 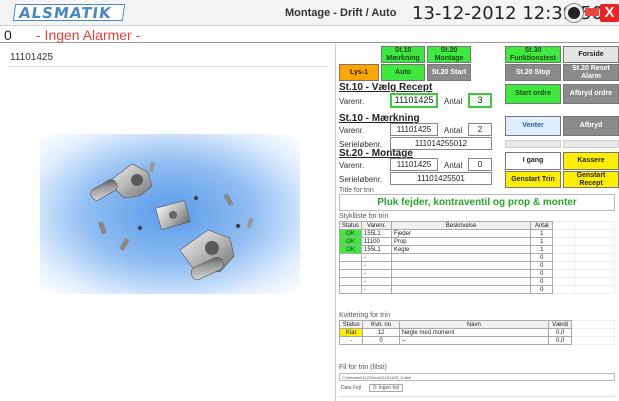 What do you see at coordinates (592, 12) in the screenshot?
I see `minimize-button` at bounding box center [592, 12].